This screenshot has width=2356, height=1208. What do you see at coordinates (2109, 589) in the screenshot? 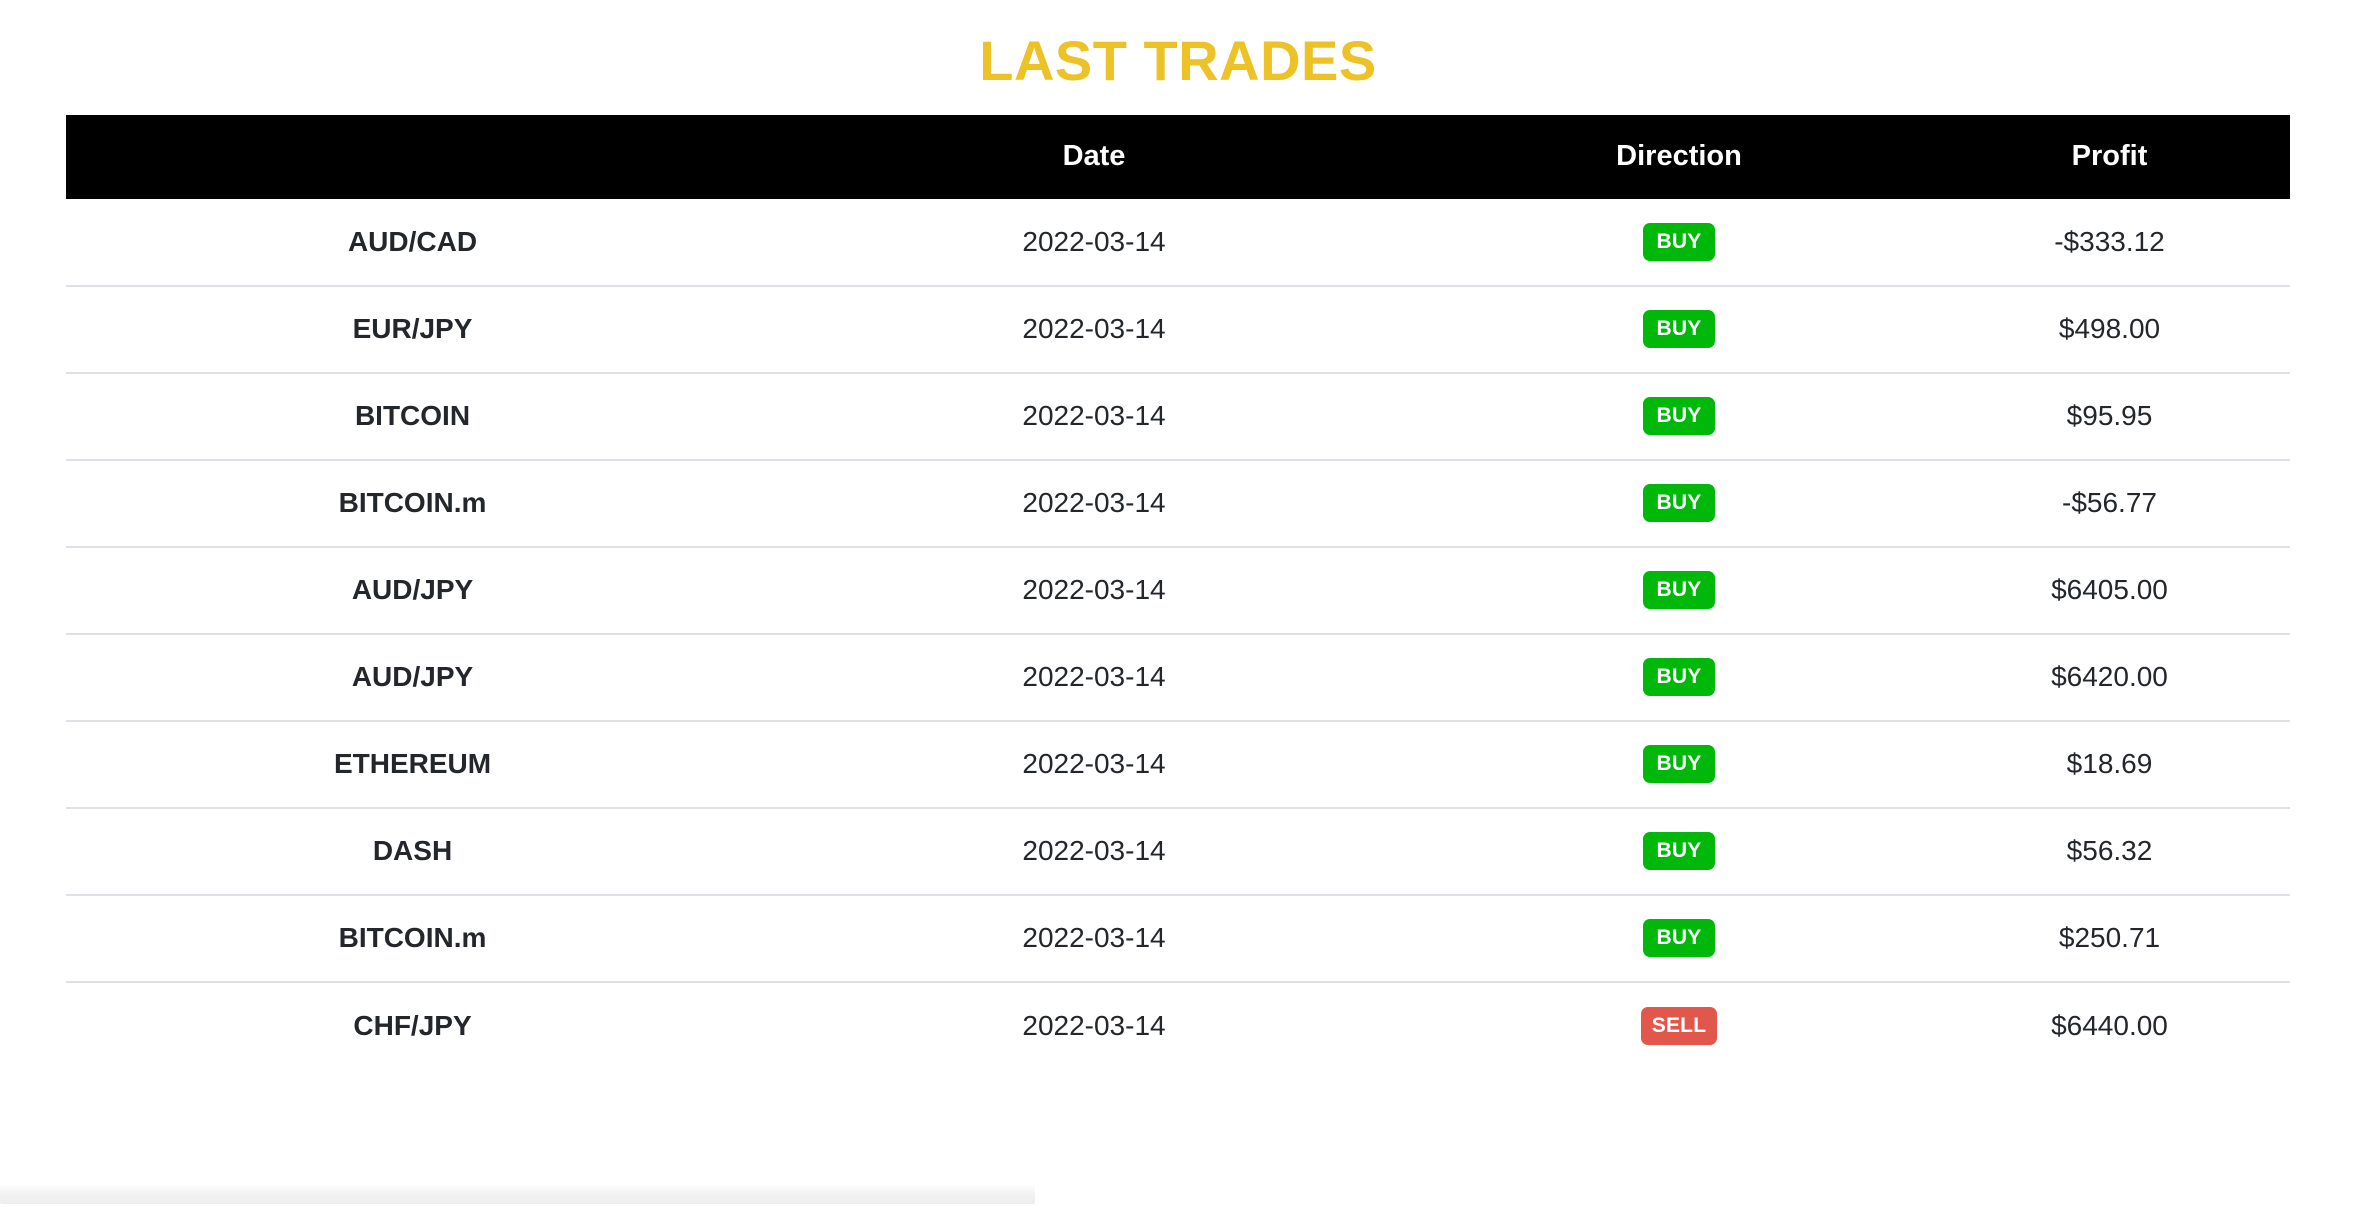
I see `cell-profit: $6405.00` at bounding box center [2109, 589].